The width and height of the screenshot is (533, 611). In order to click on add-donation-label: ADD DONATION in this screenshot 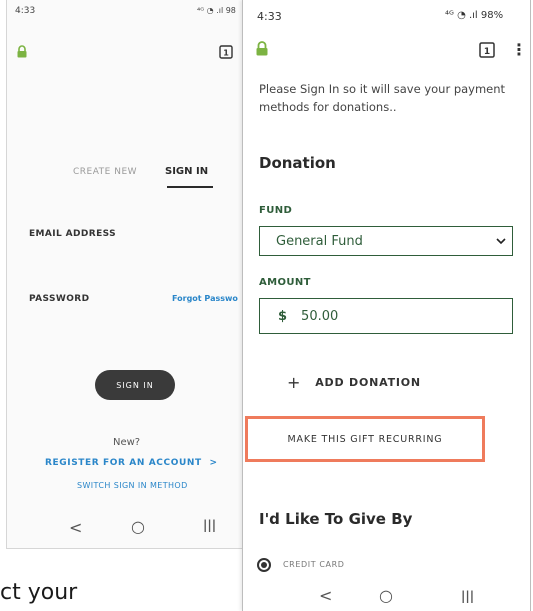, I will do `click(368, 382)`.